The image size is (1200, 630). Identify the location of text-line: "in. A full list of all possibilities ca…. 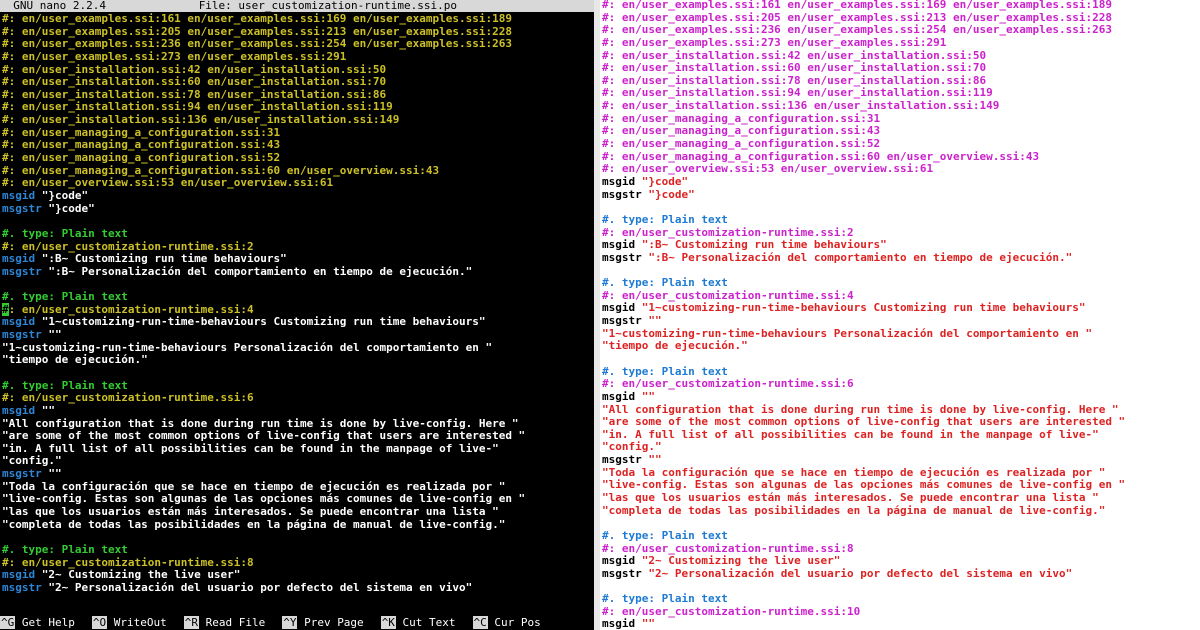
(297, 448).